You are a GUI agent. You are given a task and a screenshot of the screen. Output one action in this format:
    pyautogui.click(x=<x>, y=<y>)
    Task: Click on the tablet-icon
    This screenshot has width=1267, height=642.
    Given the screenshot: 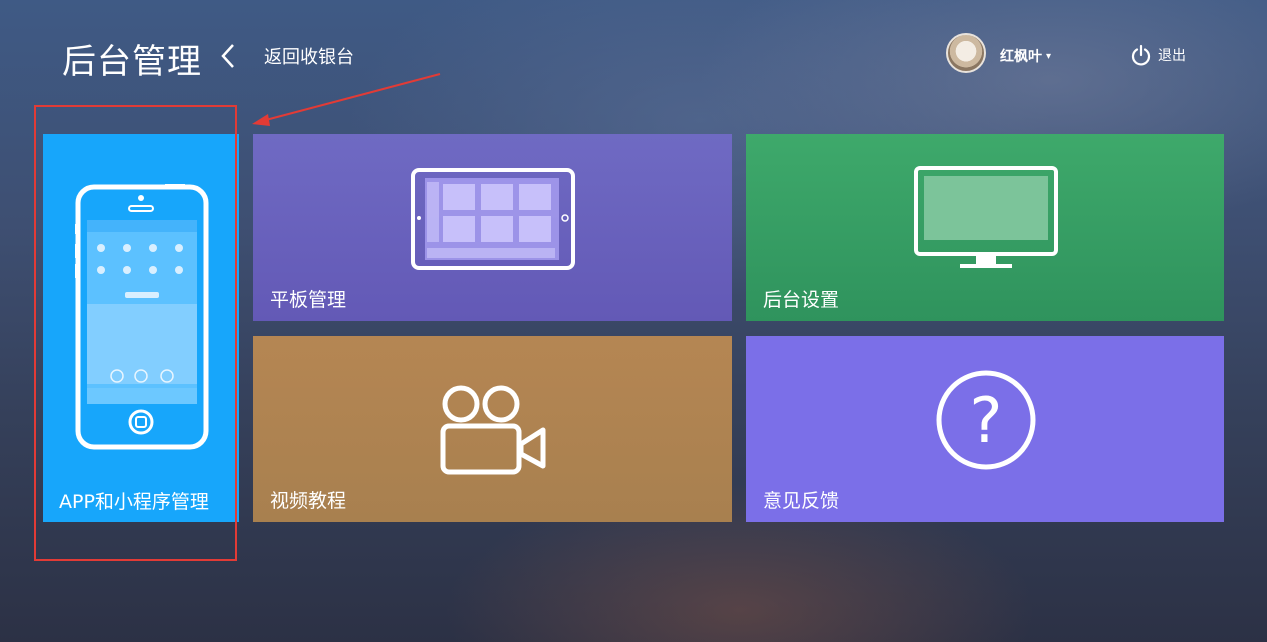 What is the action you would take?
    pyautogui.click(x=493, y=219)
    